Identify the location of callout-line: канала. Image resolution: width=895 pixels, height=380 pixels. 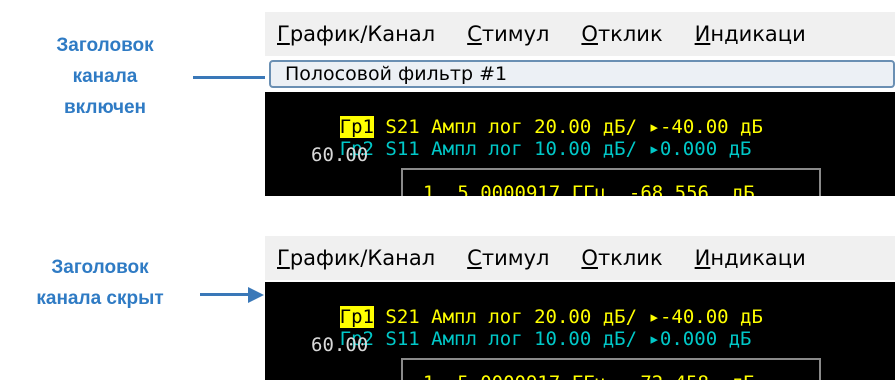
(105, 76).